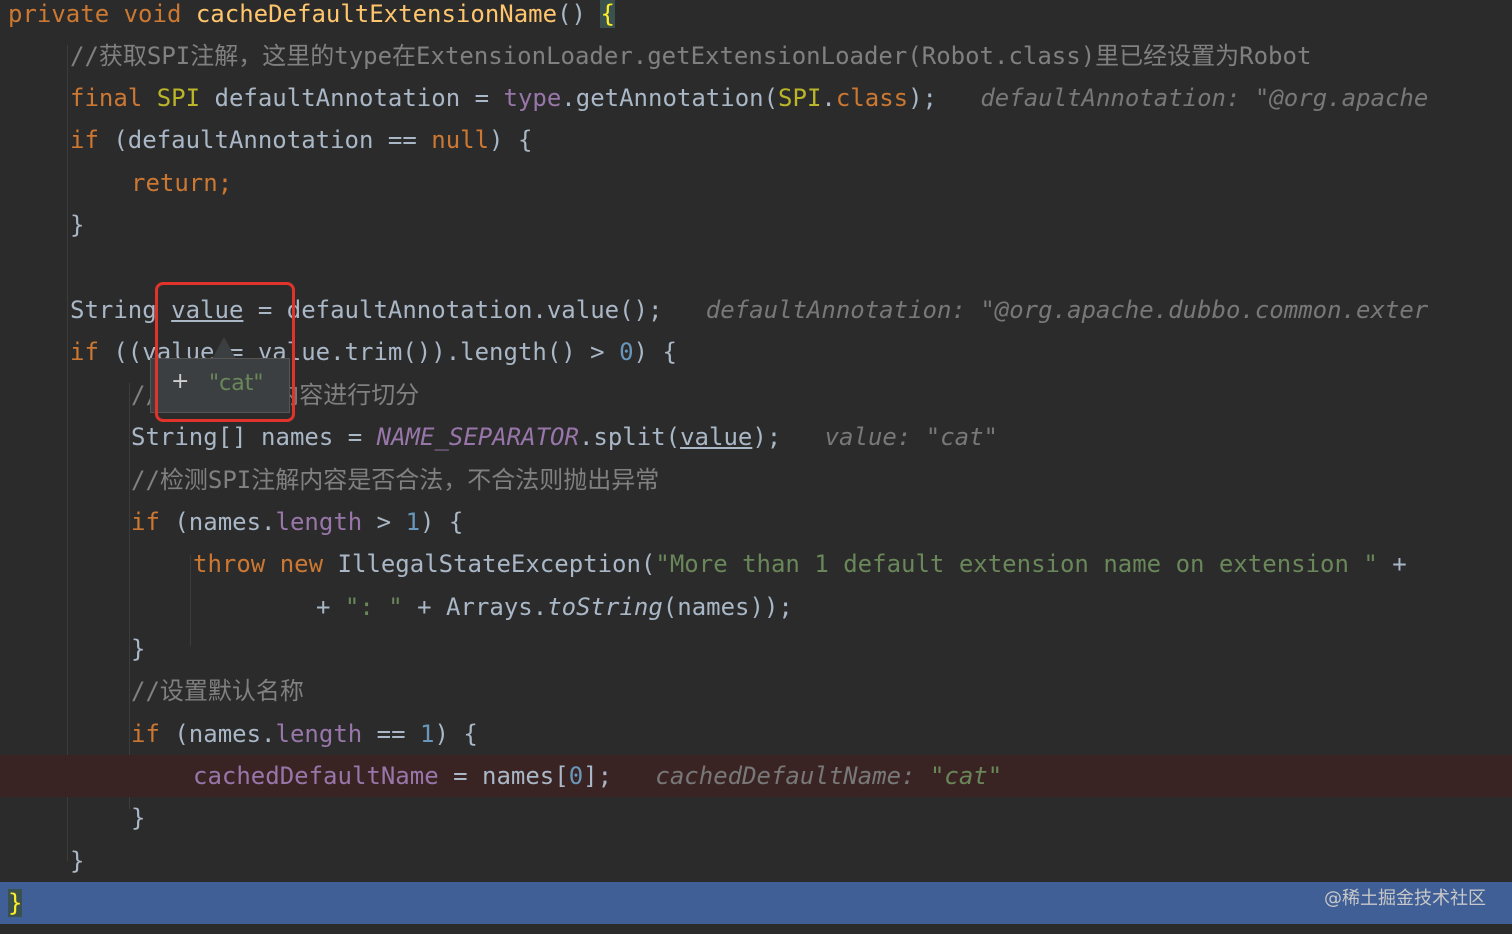 The height and width of the screenshot is (934, 1512). What do you see at coordinates (475, 607) in the screenshot?
I see `code-token: + Arrays.` at bounding box center [475, 607].